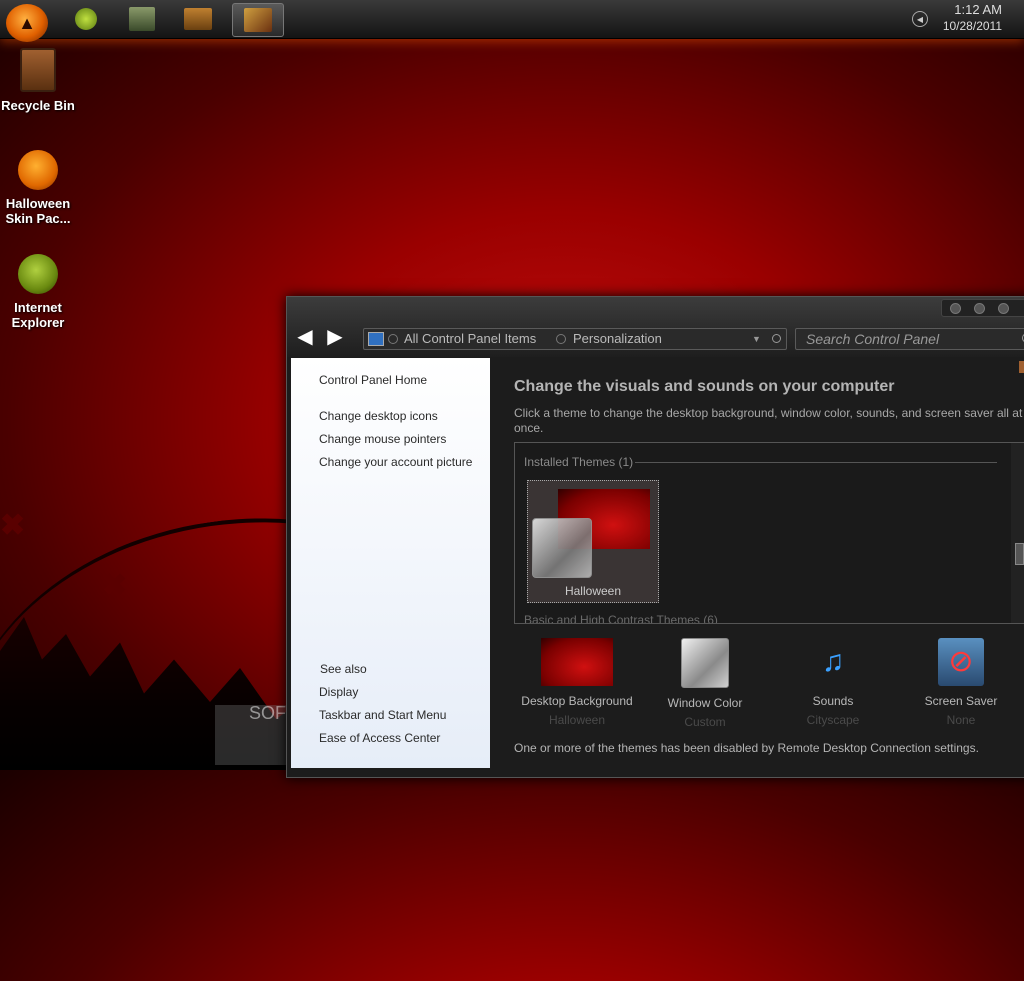 The height and width of the screenshot is (981, 1024). I want to click on desktop-icon-label: Recycle Bin, so click(38, 105).